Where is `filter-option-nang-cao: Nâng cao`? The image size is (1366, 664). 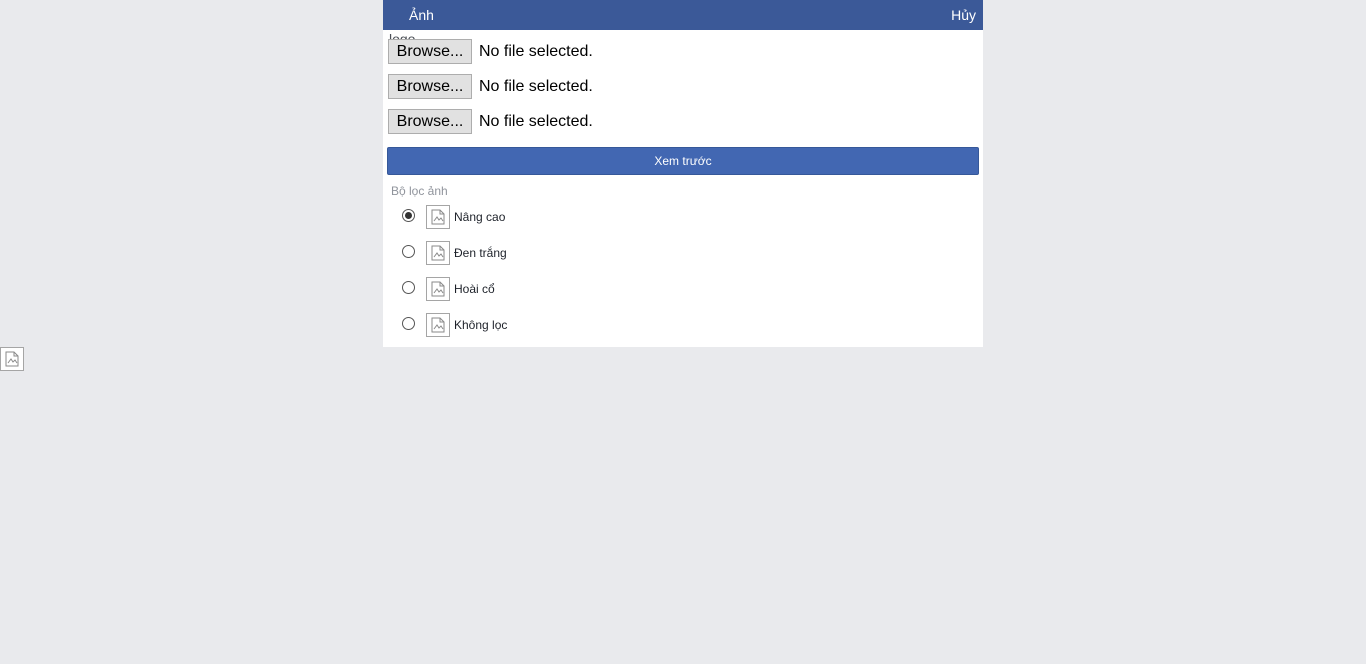 filter-option-nang-cao: Nâng cao is located at coordinates (502, 217).